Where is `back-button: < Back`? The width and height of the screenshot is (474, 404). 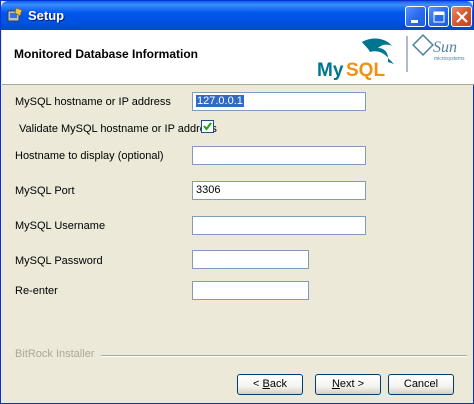 back-button: < Back is located at coordinates (270, 384).